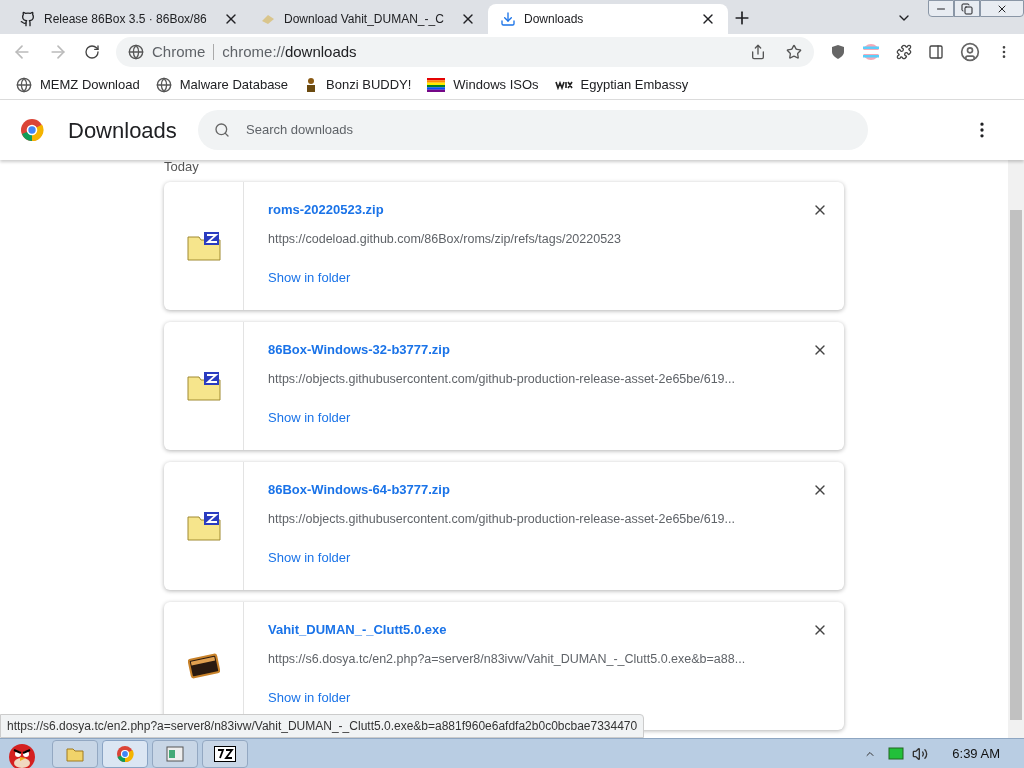  I want to click on download-icon, so click(508, 19).